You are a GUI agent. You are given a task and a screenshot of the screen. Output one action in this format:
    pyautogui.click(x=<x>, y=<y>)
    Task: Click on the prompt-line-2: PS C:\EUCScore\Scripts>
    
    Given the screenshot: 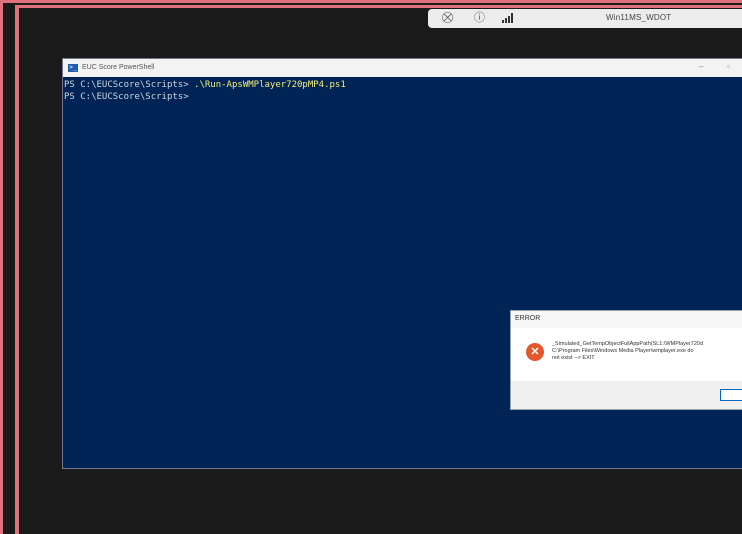 What is the action you would take?
    pyautogui.click(x=129, y=97)
    